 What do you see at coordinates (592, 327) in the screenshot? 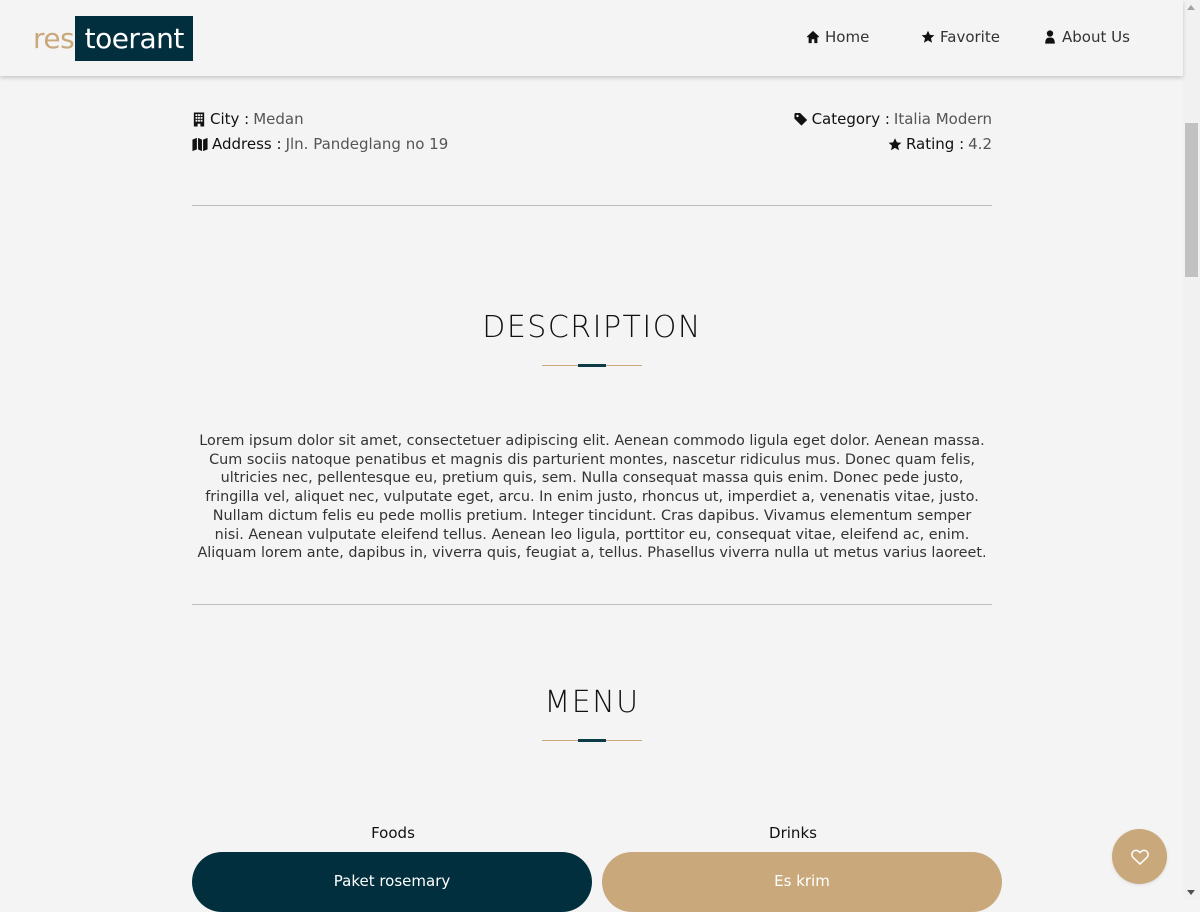
I see `description-title: DESCRIPTION` at bounding box center [592, 327].